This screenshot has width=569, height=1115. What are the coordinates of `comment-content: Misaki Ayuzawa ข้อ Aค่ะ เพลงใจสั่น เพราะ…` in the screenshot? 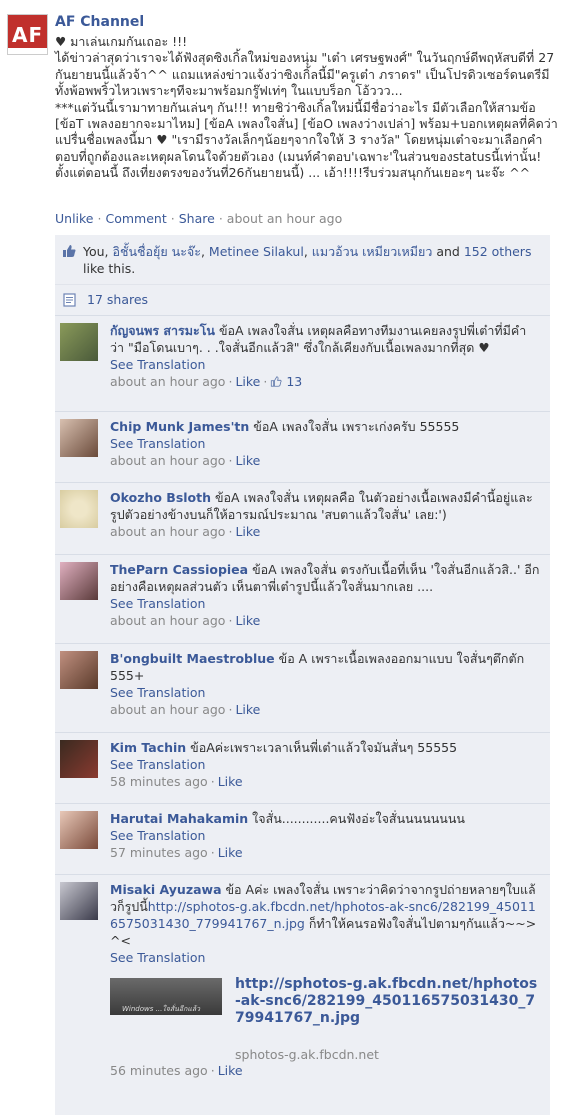 It's located at (325, 915).